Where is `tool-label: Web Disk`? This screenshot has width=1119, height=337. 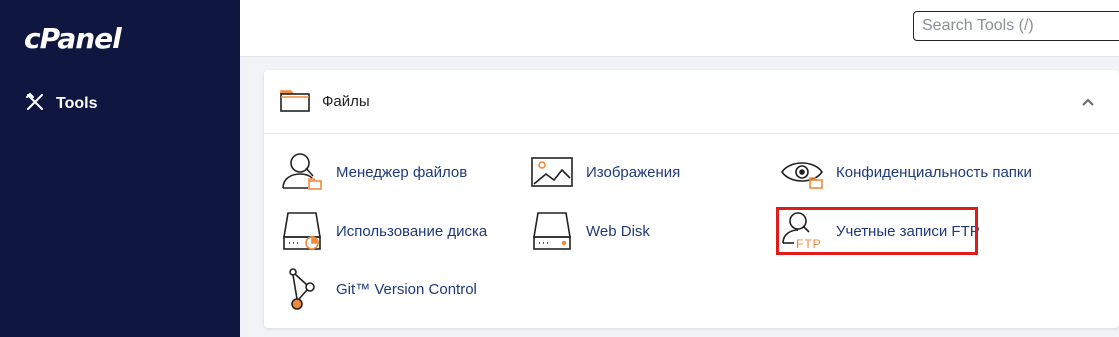 tool-label: Web Disk is located at coordinates (618, 231).